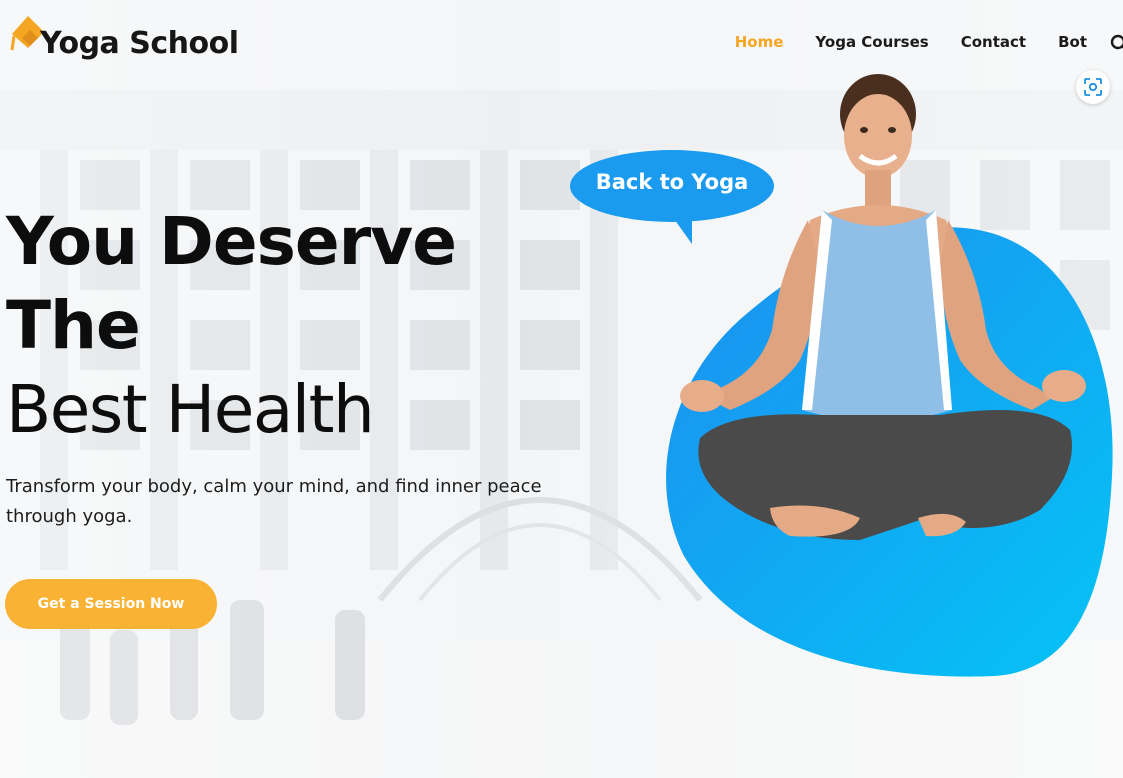 The height and width of the screenshot is (778, 1123). Describe the element at coordinates (759, 42) in the screenshot. I see `nav-home: Home` at that location.